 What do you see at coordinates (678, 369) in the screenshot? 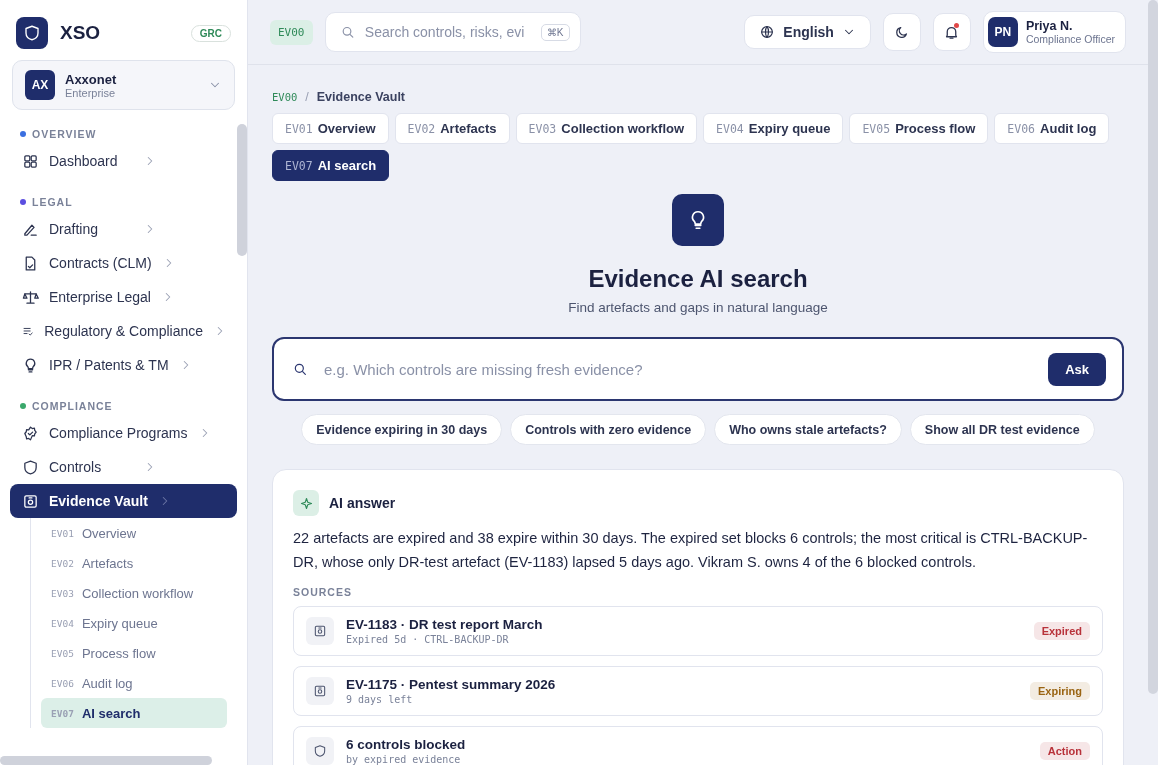
I see `ask-field: e.g. Which controls are missing fresh evidence?` at bounding box center [678, 369].